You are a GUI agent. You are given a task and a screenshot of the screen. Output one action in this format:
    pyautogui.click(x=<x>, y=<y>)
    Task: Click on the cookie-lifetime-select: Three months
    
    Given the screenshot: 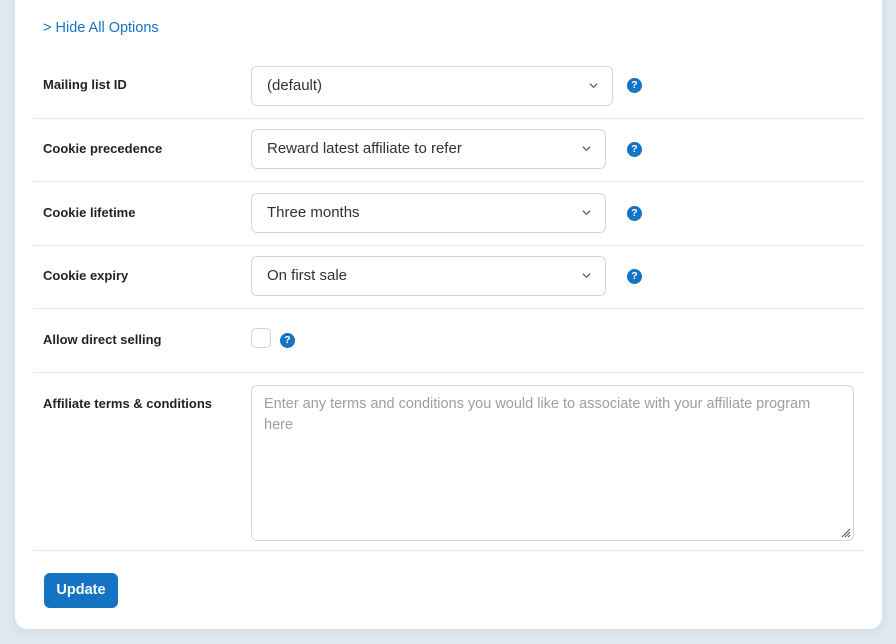 What is the action you would take?
    pyautogui.click(x=428, y=213)
    